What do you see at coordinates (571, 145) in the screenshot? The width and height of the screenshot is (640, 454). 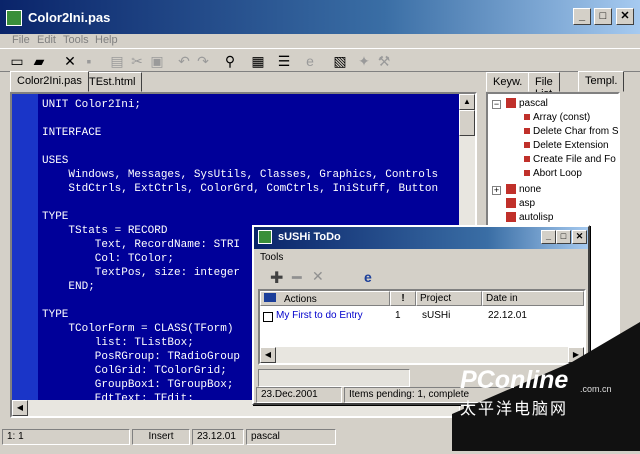 I see `tree-leaf-label: Delete Extension` at bounding box center [571, 145].